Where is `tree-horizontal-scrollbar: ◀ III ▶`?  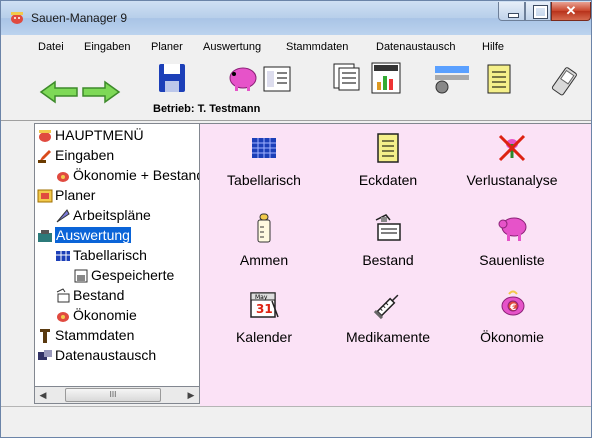 tree-horizontal-scrollbar: ◀ III ▶ is located at coordinates (117, 395).